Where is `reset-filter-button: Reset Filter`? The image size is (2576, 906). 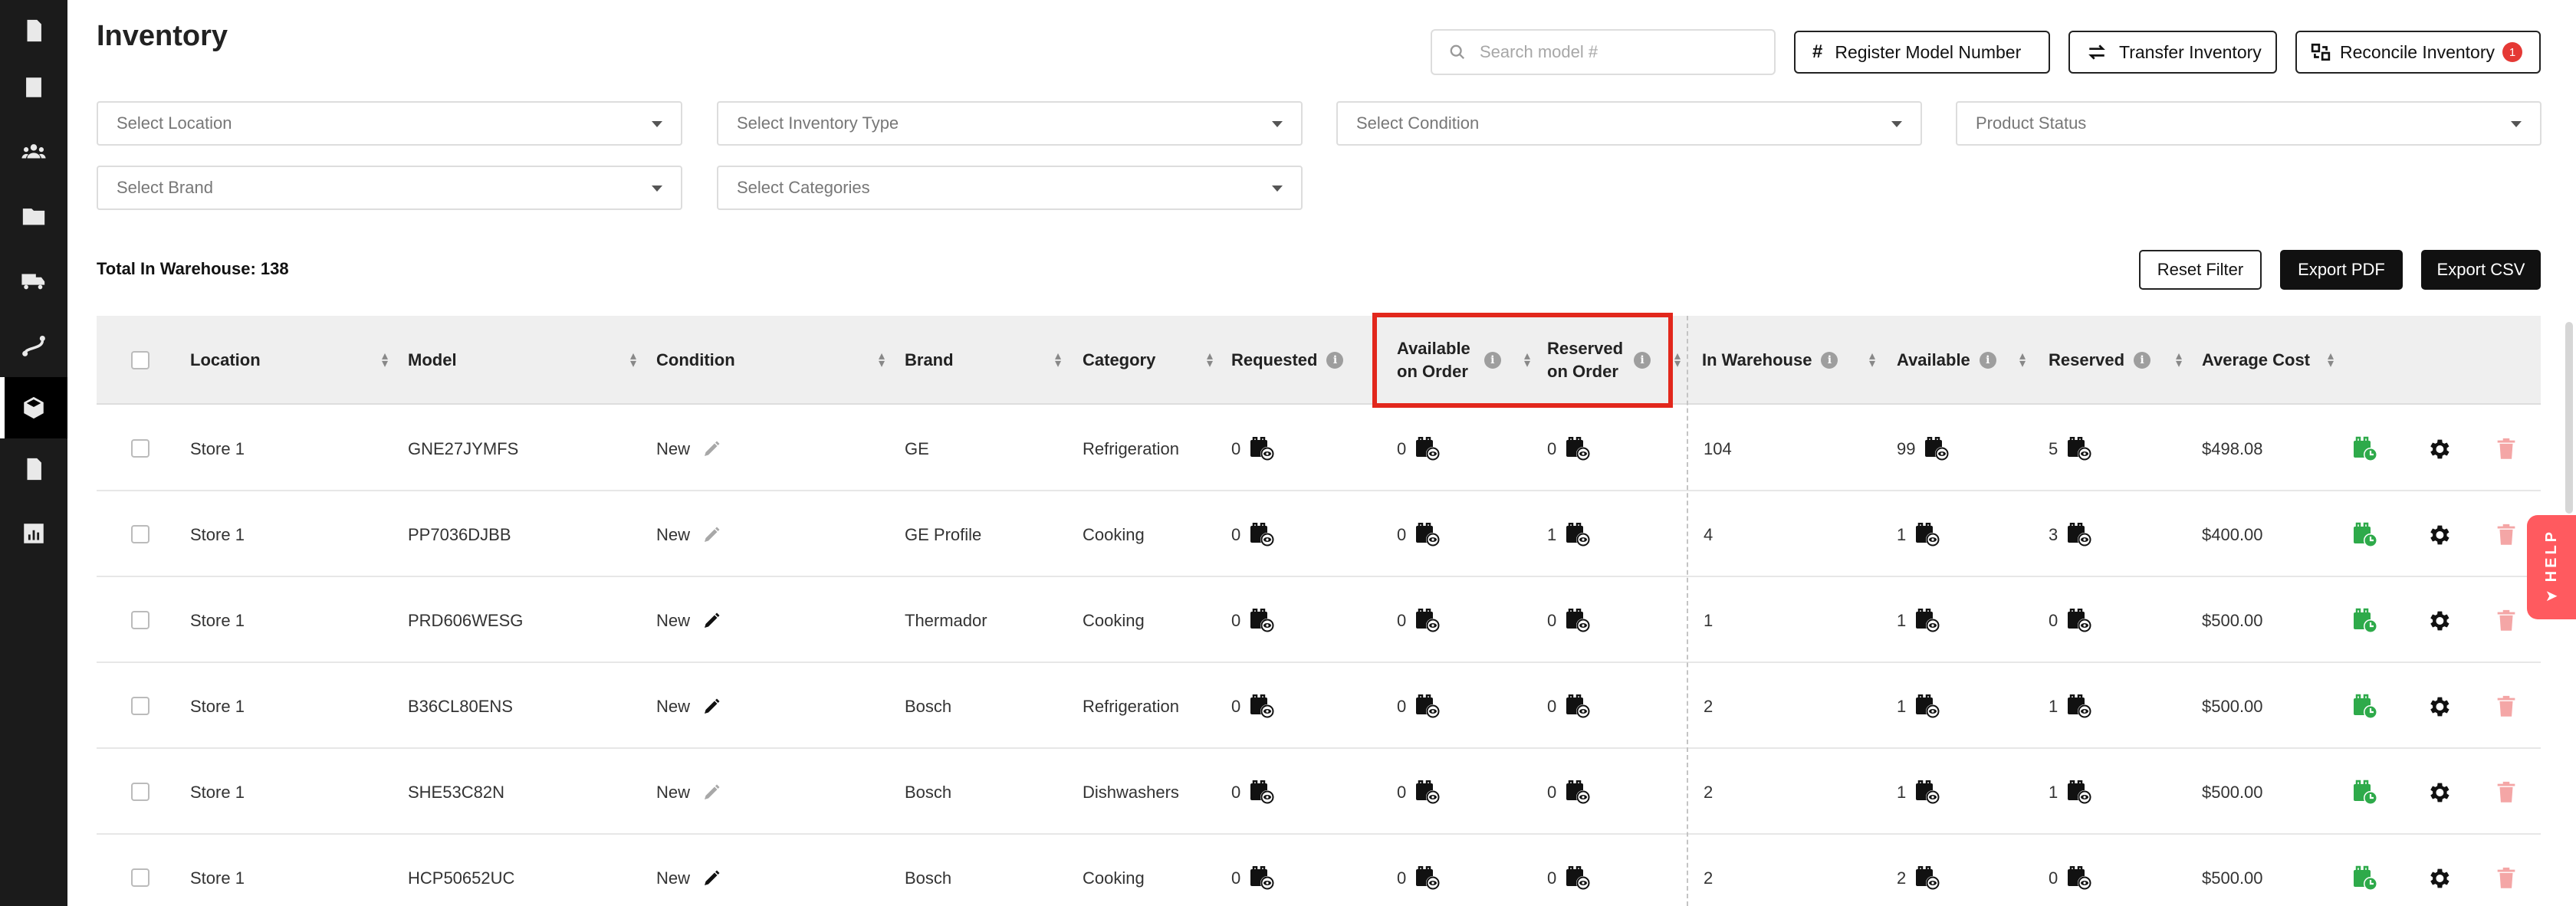 reset-filter-button: Reset Filter is located at coordinates (2201, 270).